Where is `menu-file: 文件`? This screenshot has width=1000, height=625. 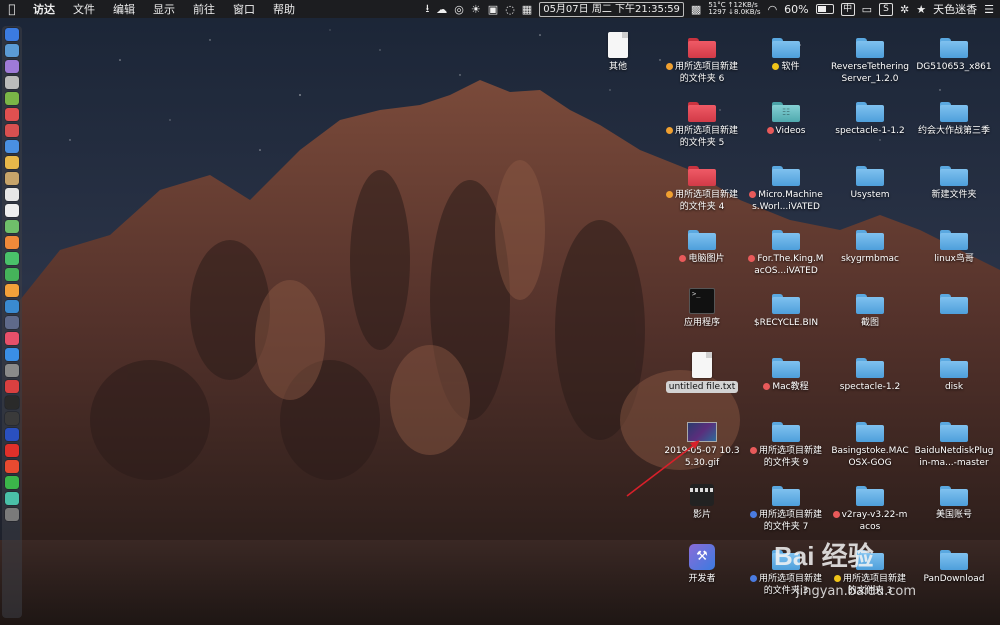
menu-file: 文件 is located at coordinates (84, 9).